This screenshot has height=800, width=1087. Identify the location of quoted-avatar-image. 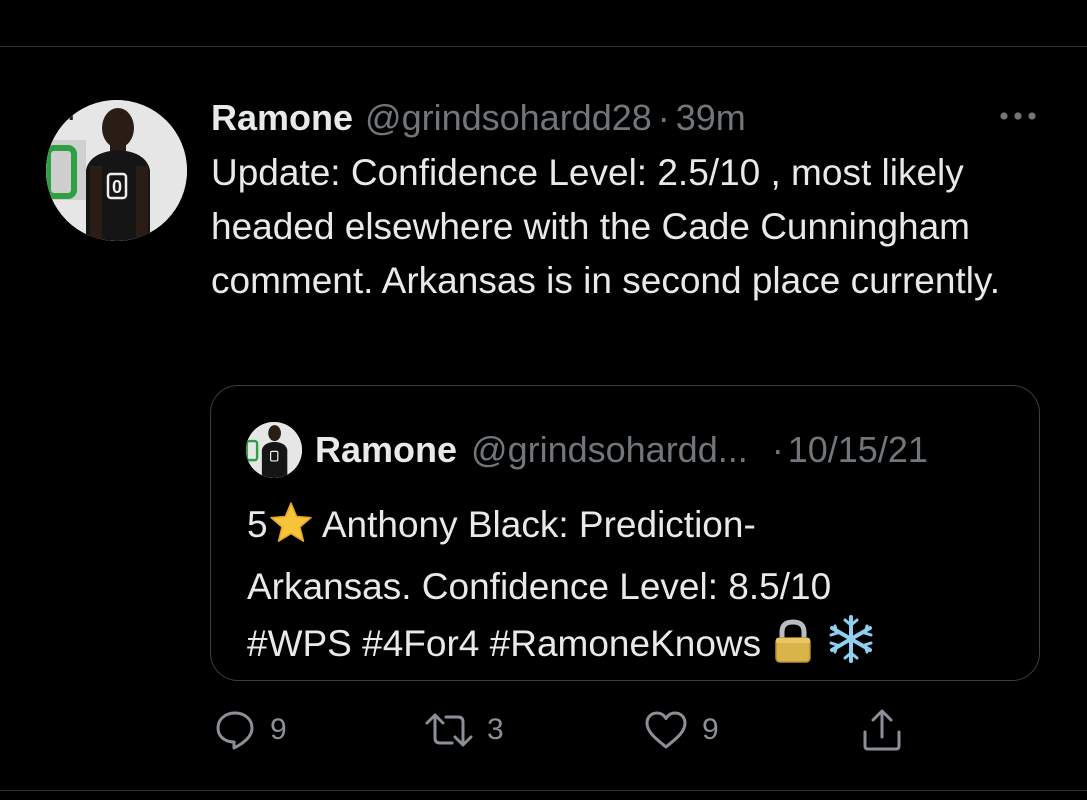
(274, 450).